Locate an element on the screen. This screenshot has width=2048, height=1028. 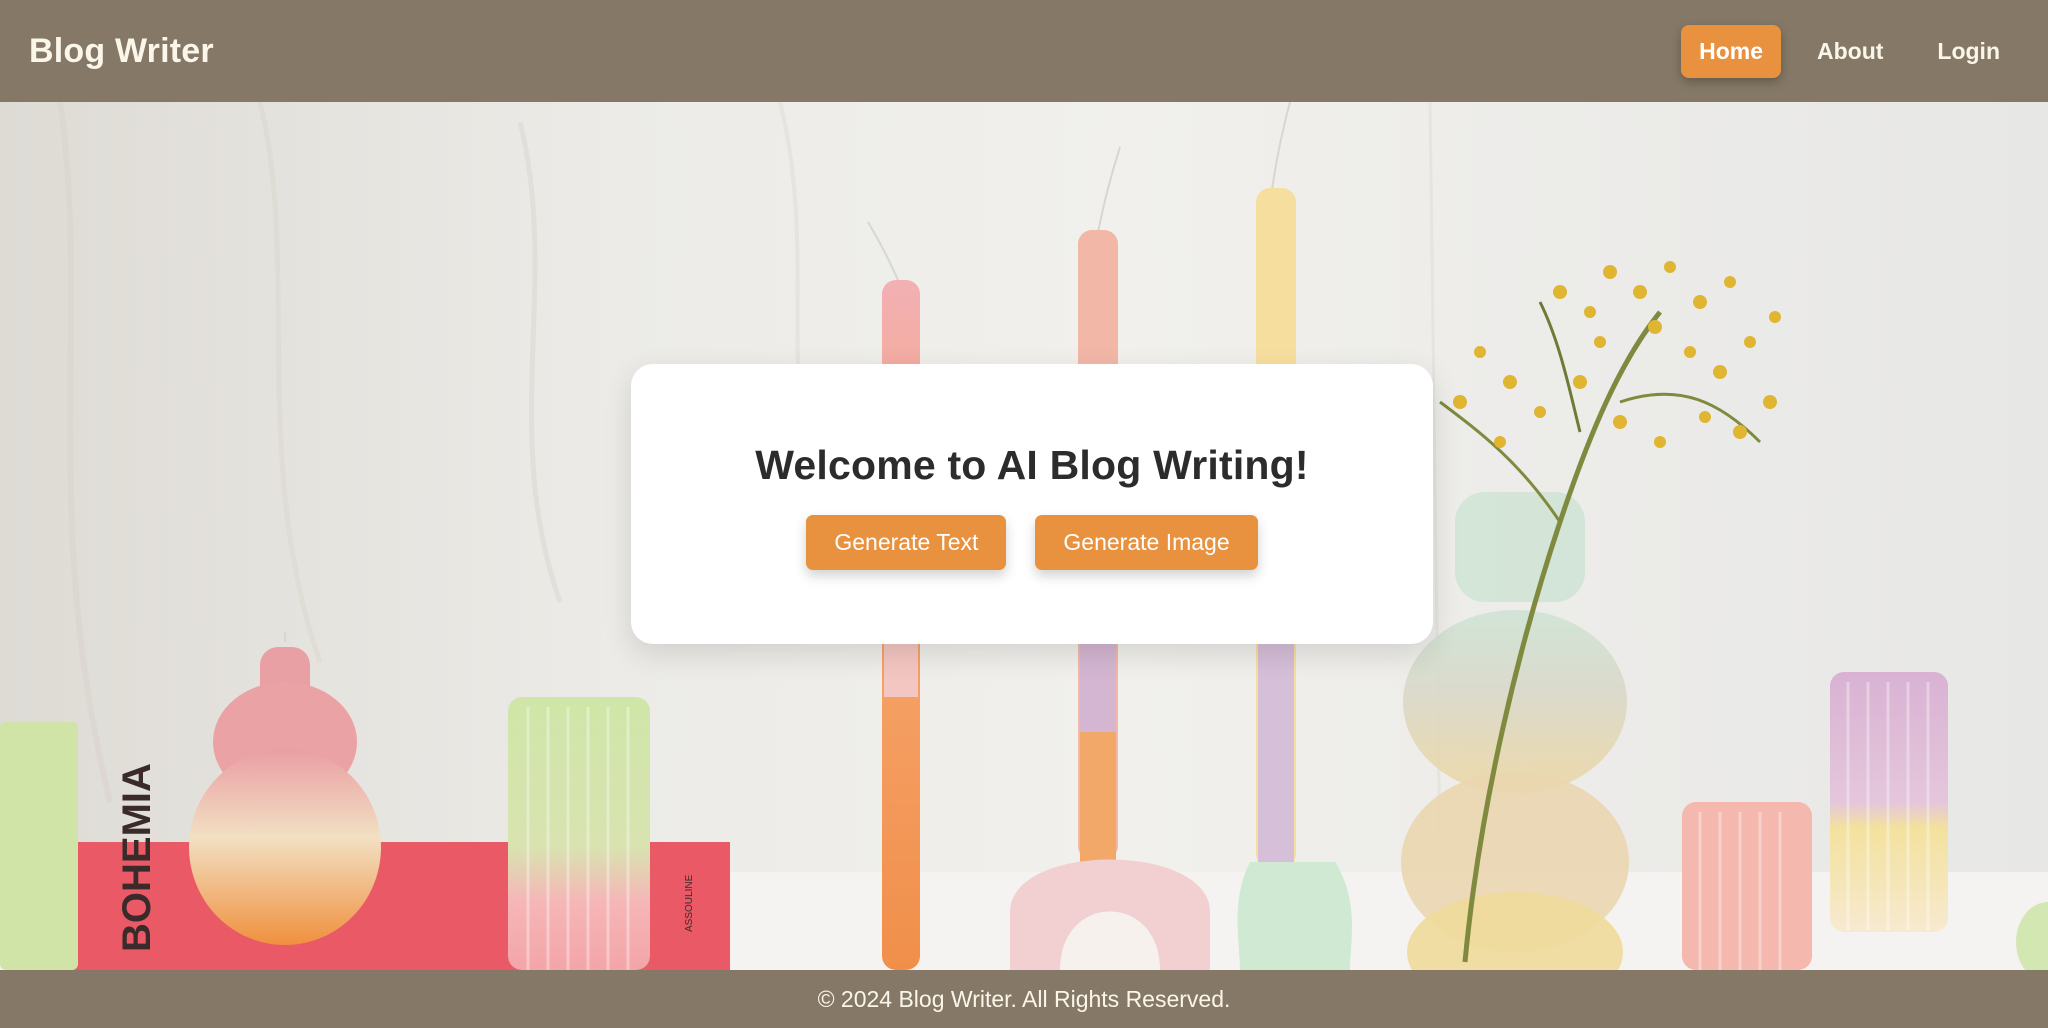
generate-image-button: Generate Image is located at coordinates (1146, 542).